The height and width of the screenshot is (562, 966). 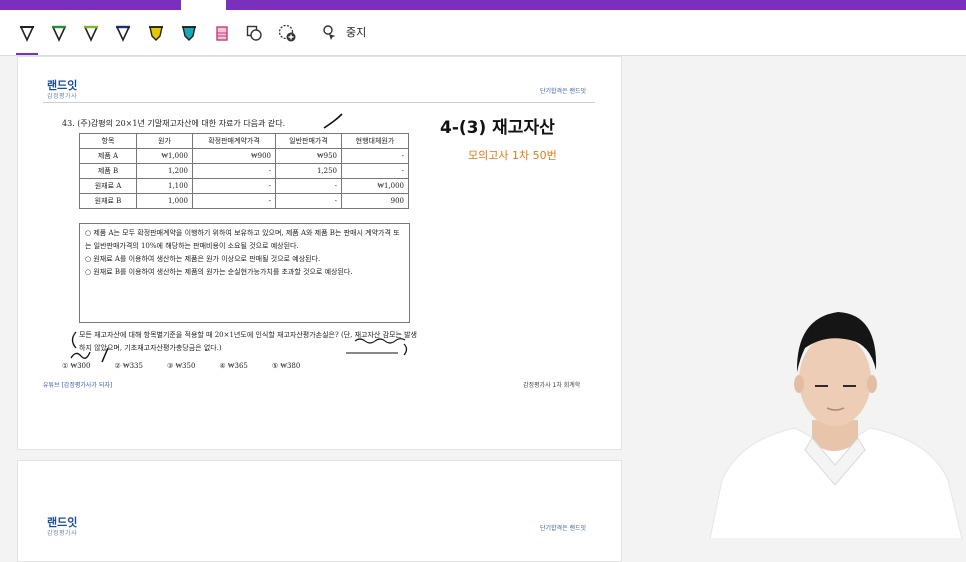 What do you see at coordinates (497, 128) in the screenshot?
I see `topic-title: 4-(3) 재고자산` at bounding box center [497, 128].